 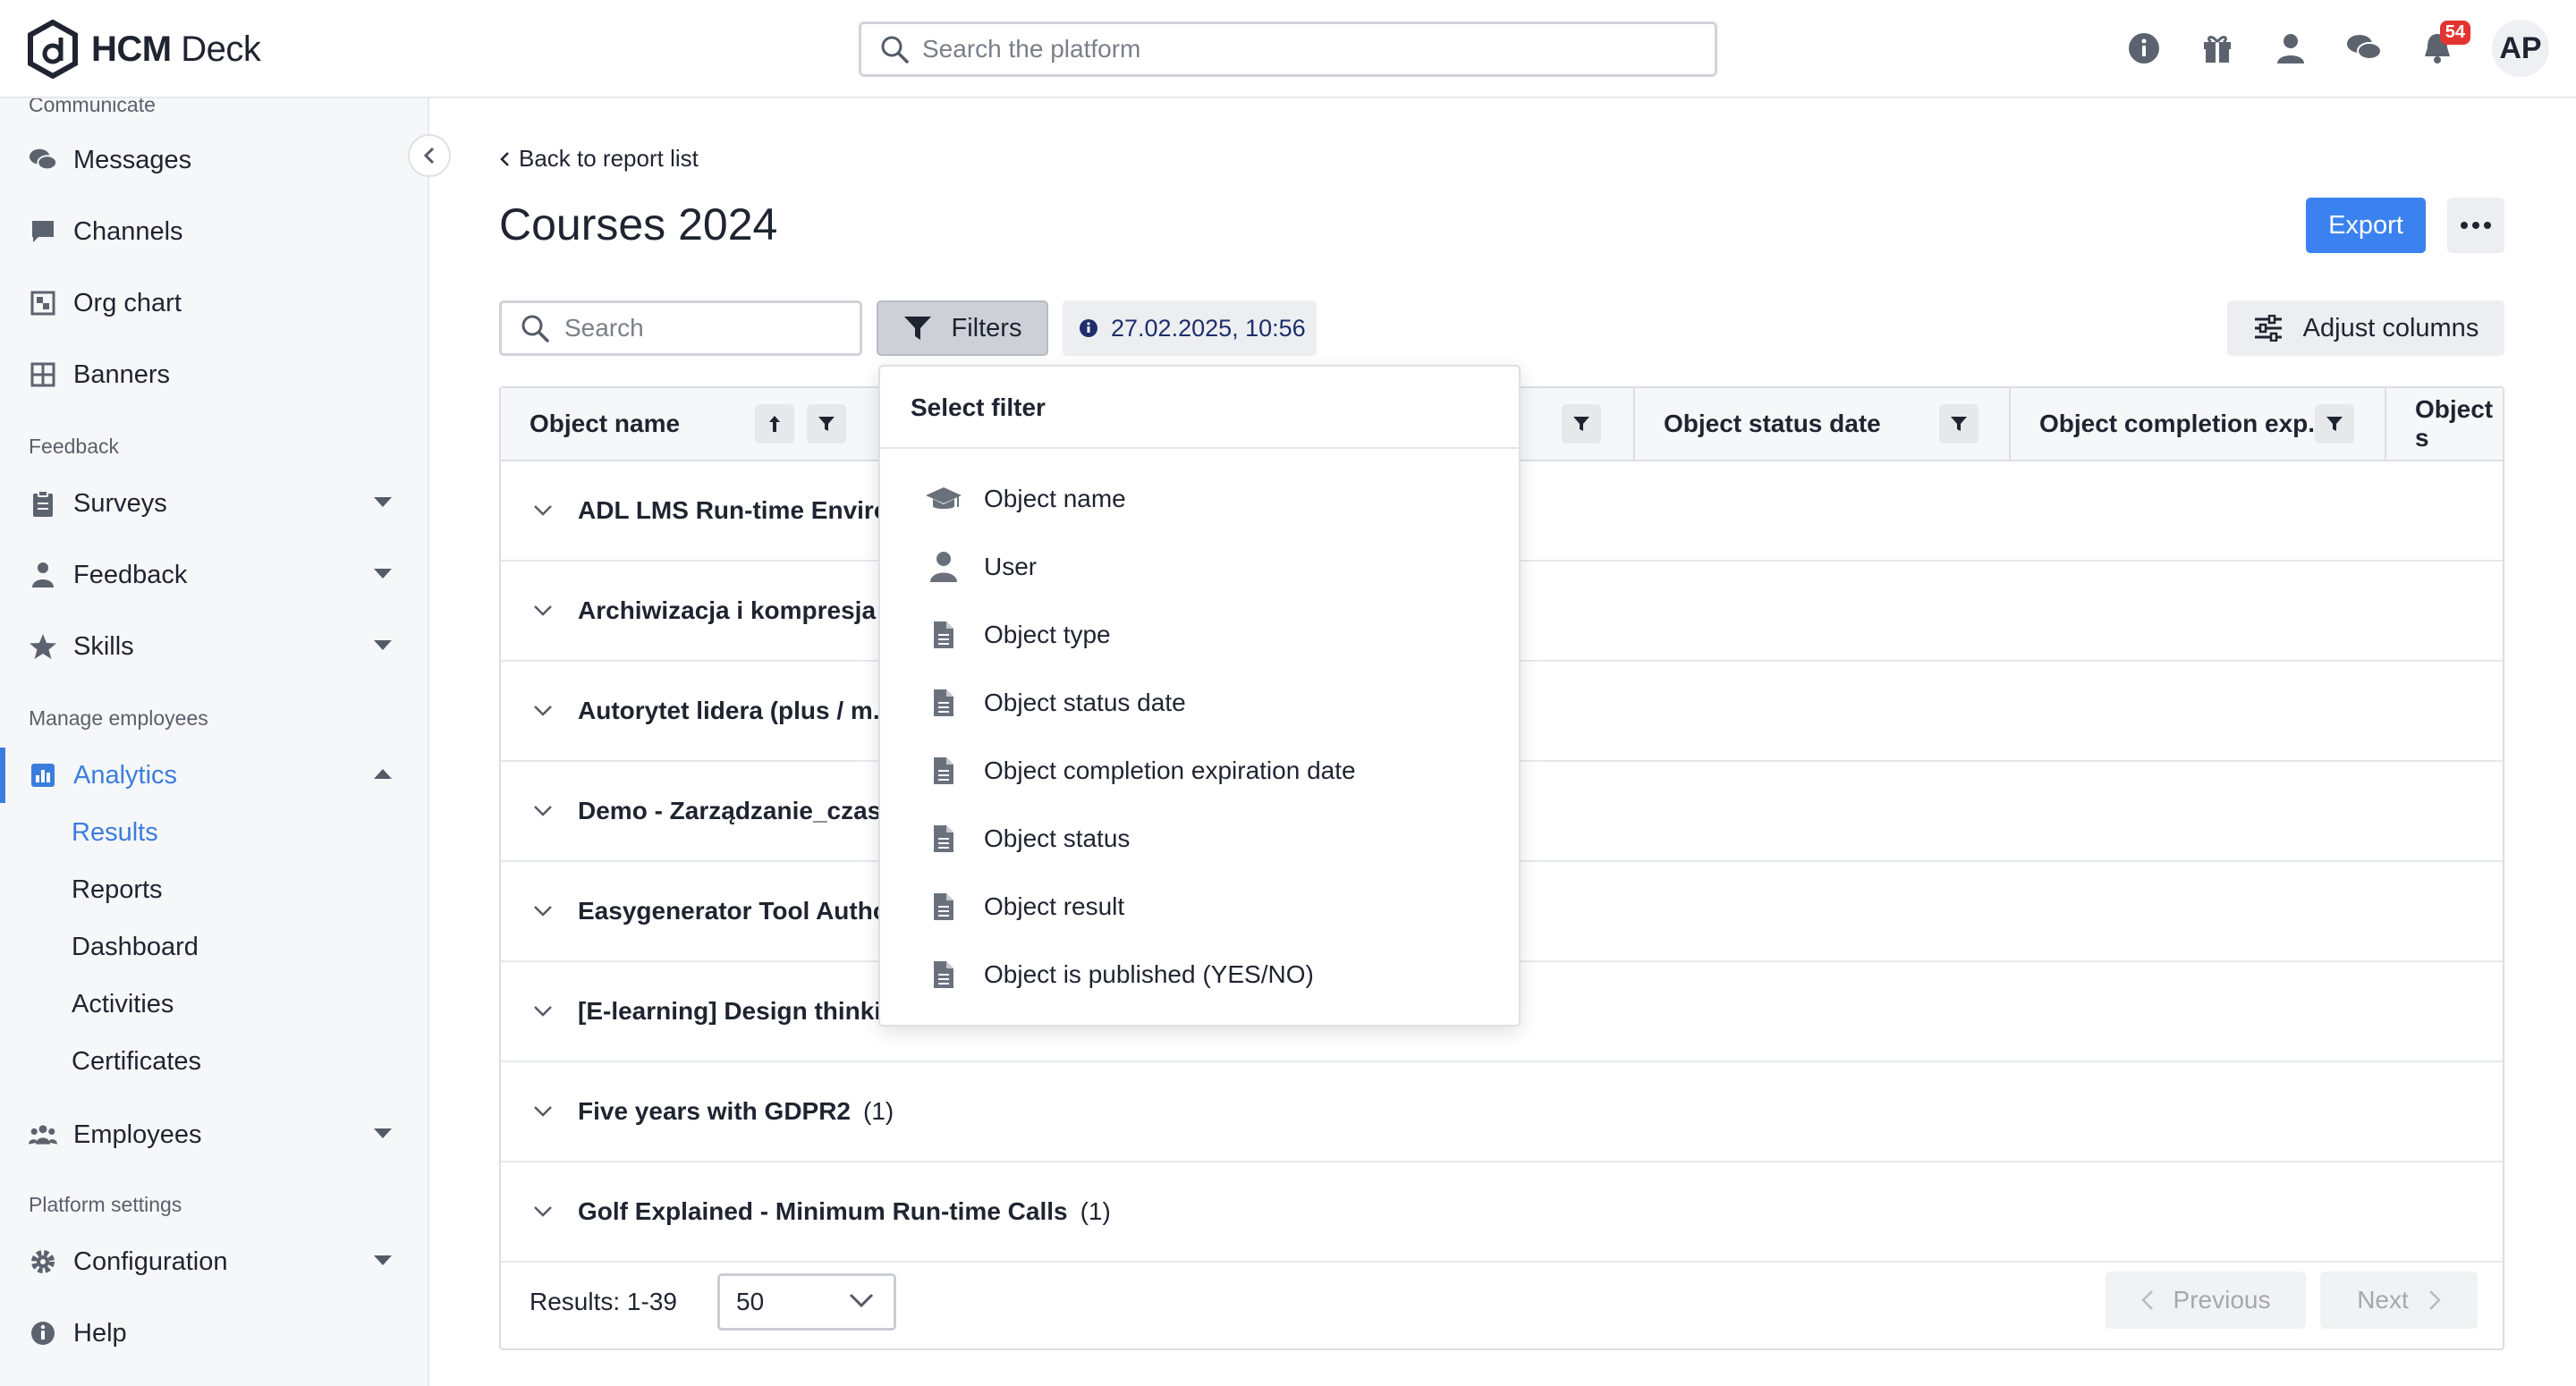 What do you see at coordinates (125, 775) in the screenshot?
I see `sidebar-item-label: Analytics` at bounding box center [125, 775].